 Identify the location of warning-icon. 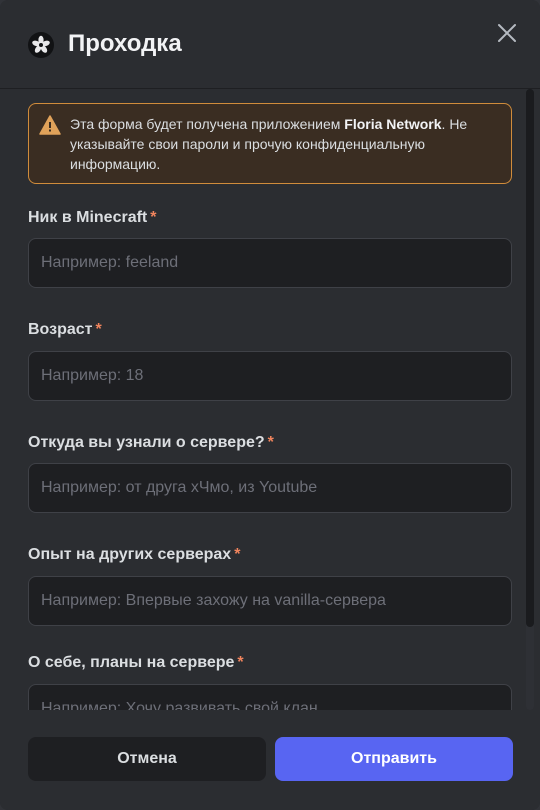
(50, 125).